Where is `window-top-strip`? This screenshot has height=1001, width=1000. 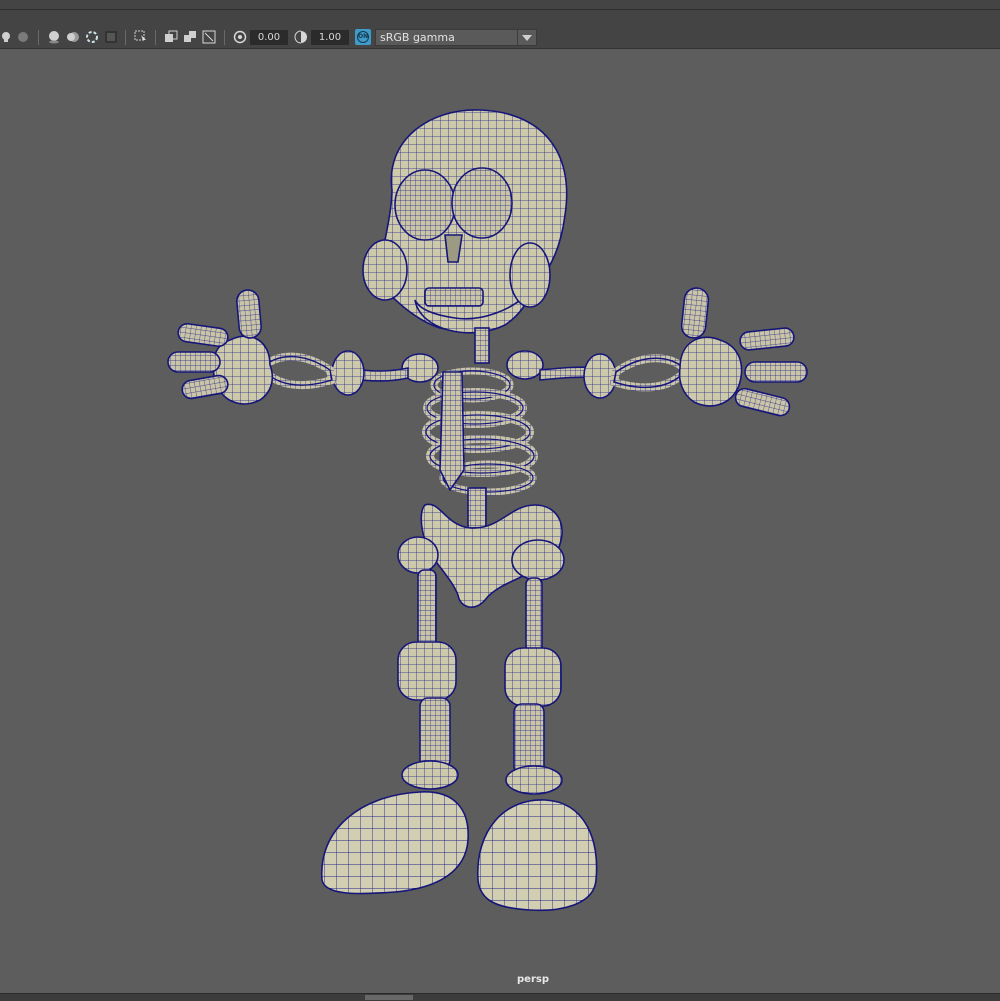 window-top-strip is located at coordinates (500, 5).